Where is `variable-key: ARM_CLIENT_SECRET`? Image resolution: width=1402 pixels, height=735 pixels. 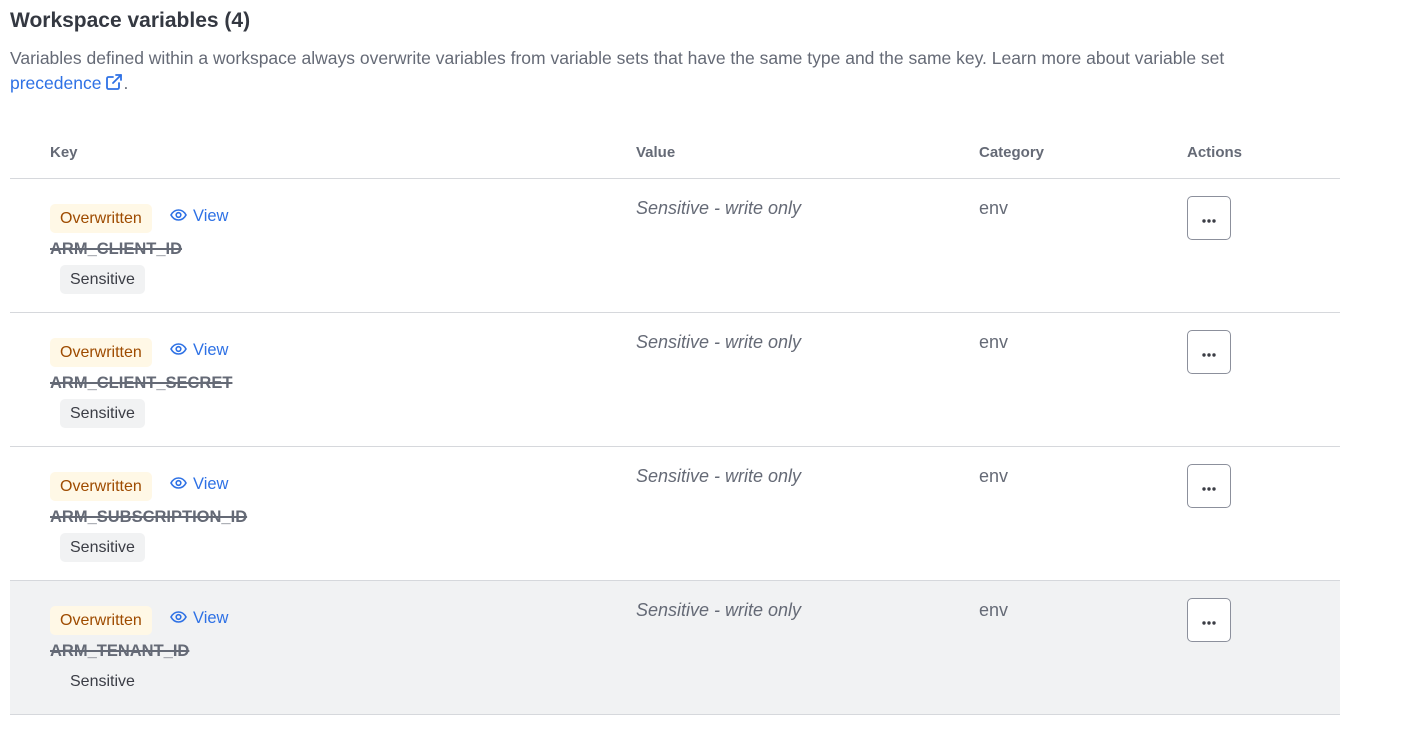
variable-key: ARM_CLIENT_SECRET is located at coordinates (141, 383).